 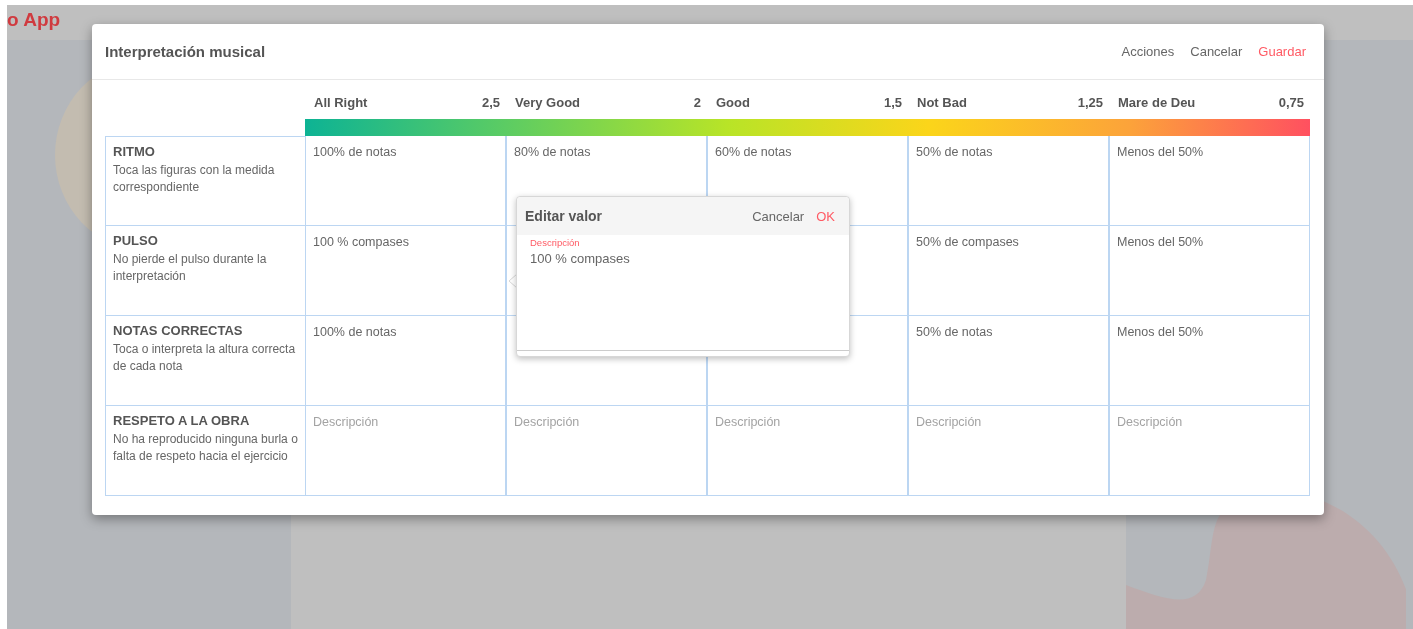 I want to click on app-title: o App, so click(x=34, y=19).